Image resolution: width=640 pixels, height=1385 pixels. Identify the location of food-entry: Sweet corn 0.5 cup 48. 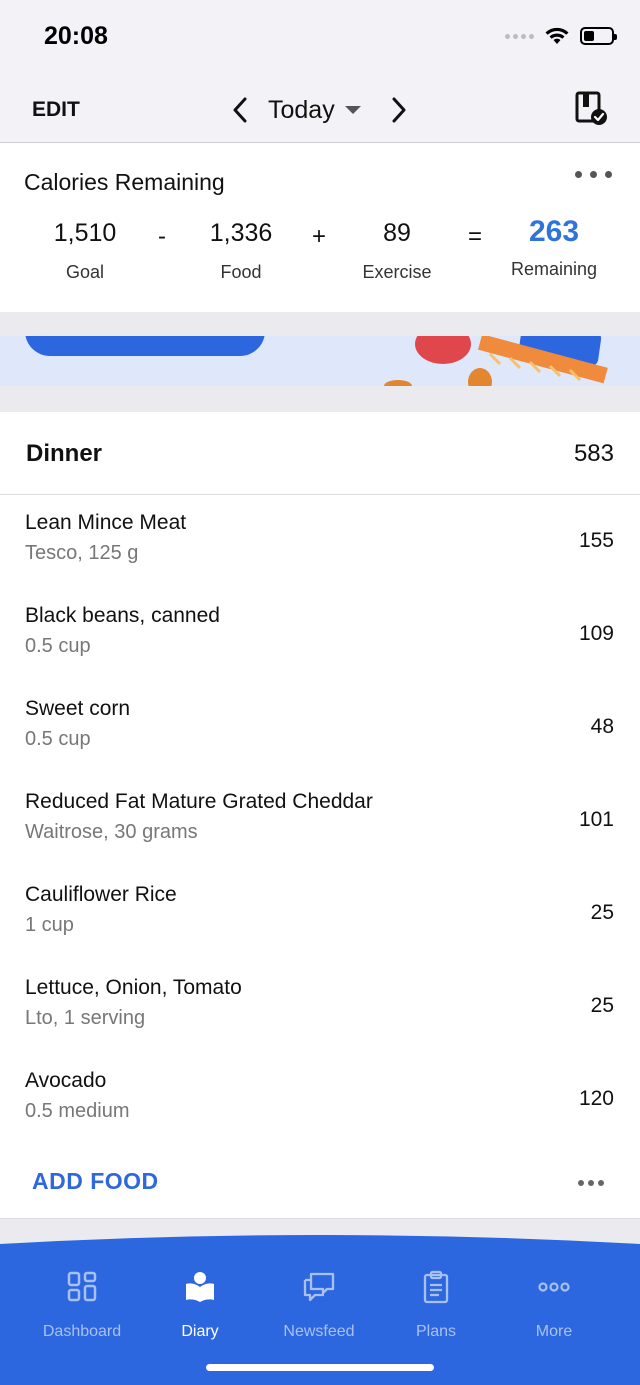
(320, 727).